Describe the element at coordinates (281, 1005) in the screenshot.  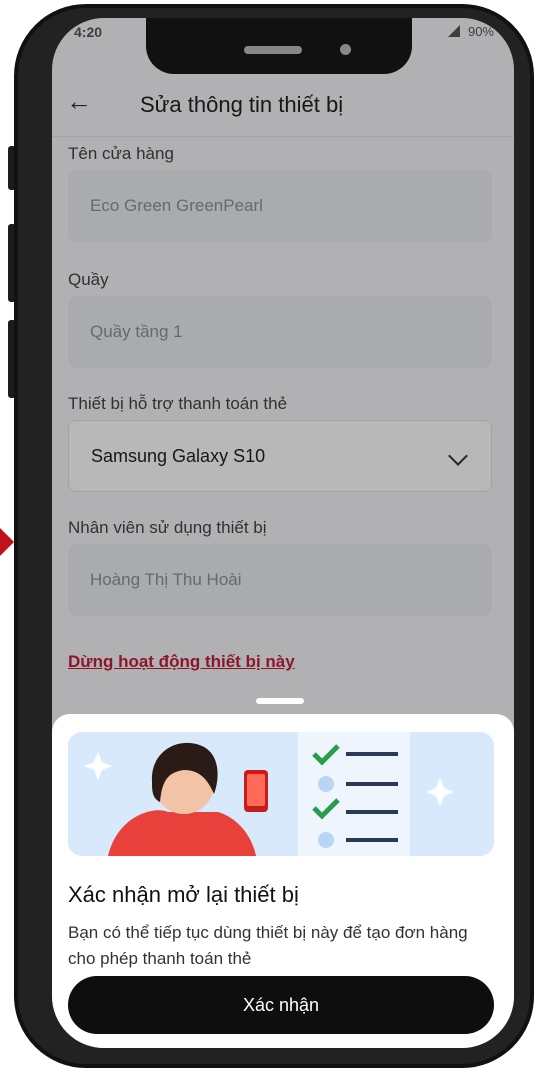
I see `confirm-button: Xác nhận` at that location.